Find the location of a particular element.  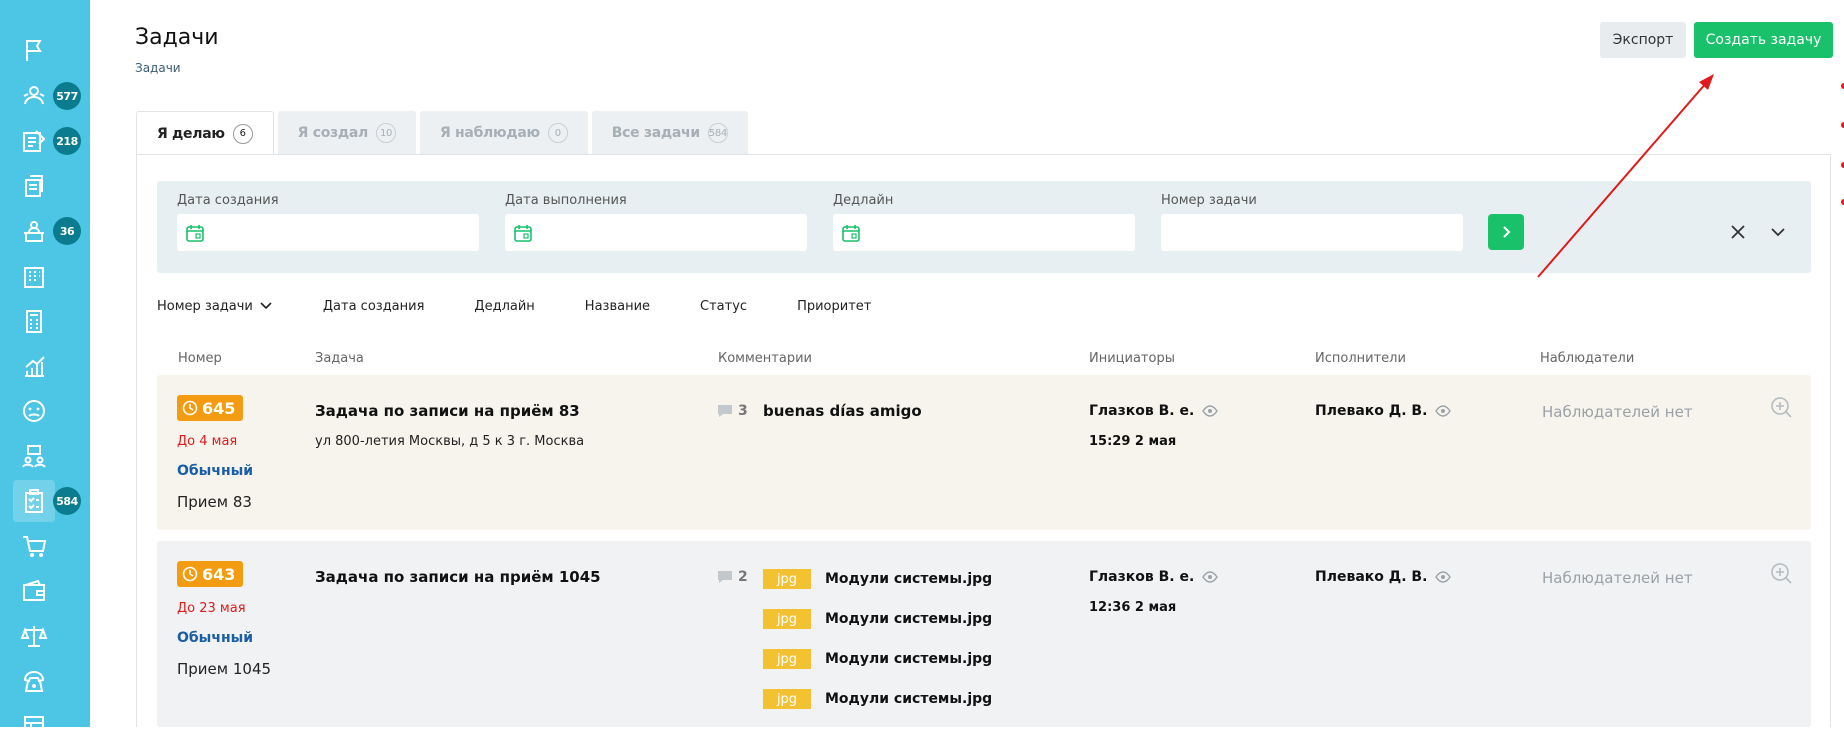

task-number-badge: 645 is located at coordinates (210, 408).